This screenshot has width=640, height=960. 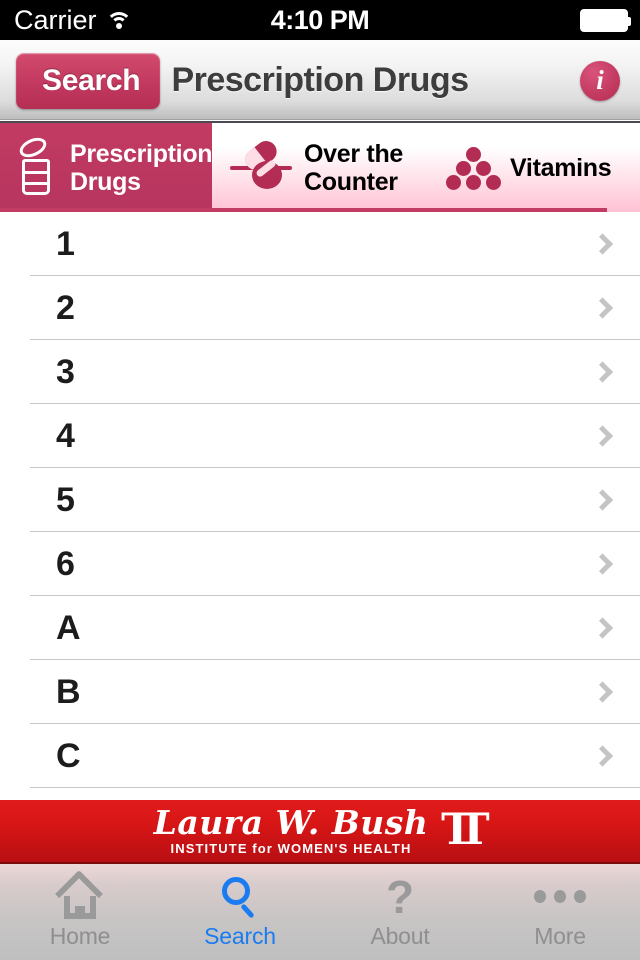 I want to click on institute-name: Laura W. Bush, so click(x=291, y=822).